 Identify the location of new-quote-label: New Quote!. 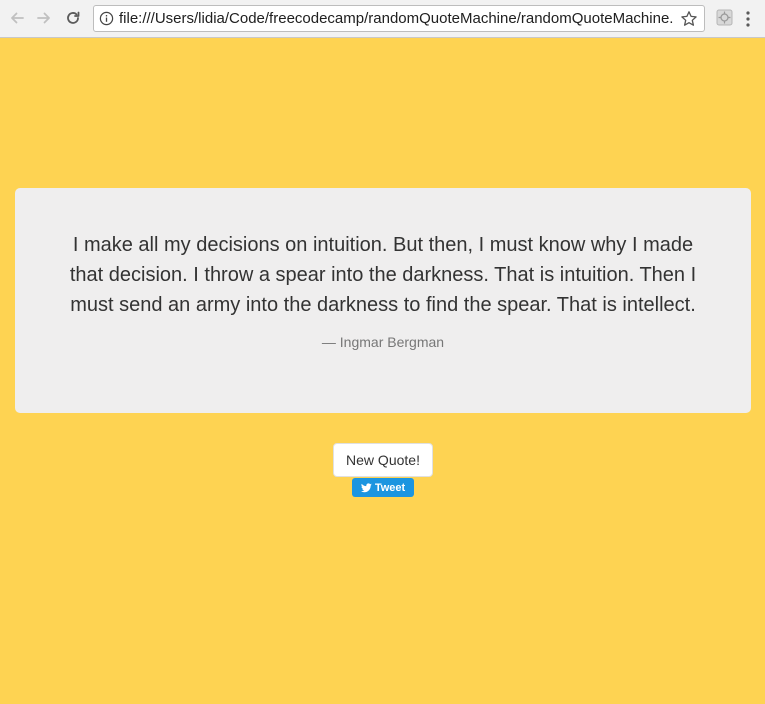
(383, 460).